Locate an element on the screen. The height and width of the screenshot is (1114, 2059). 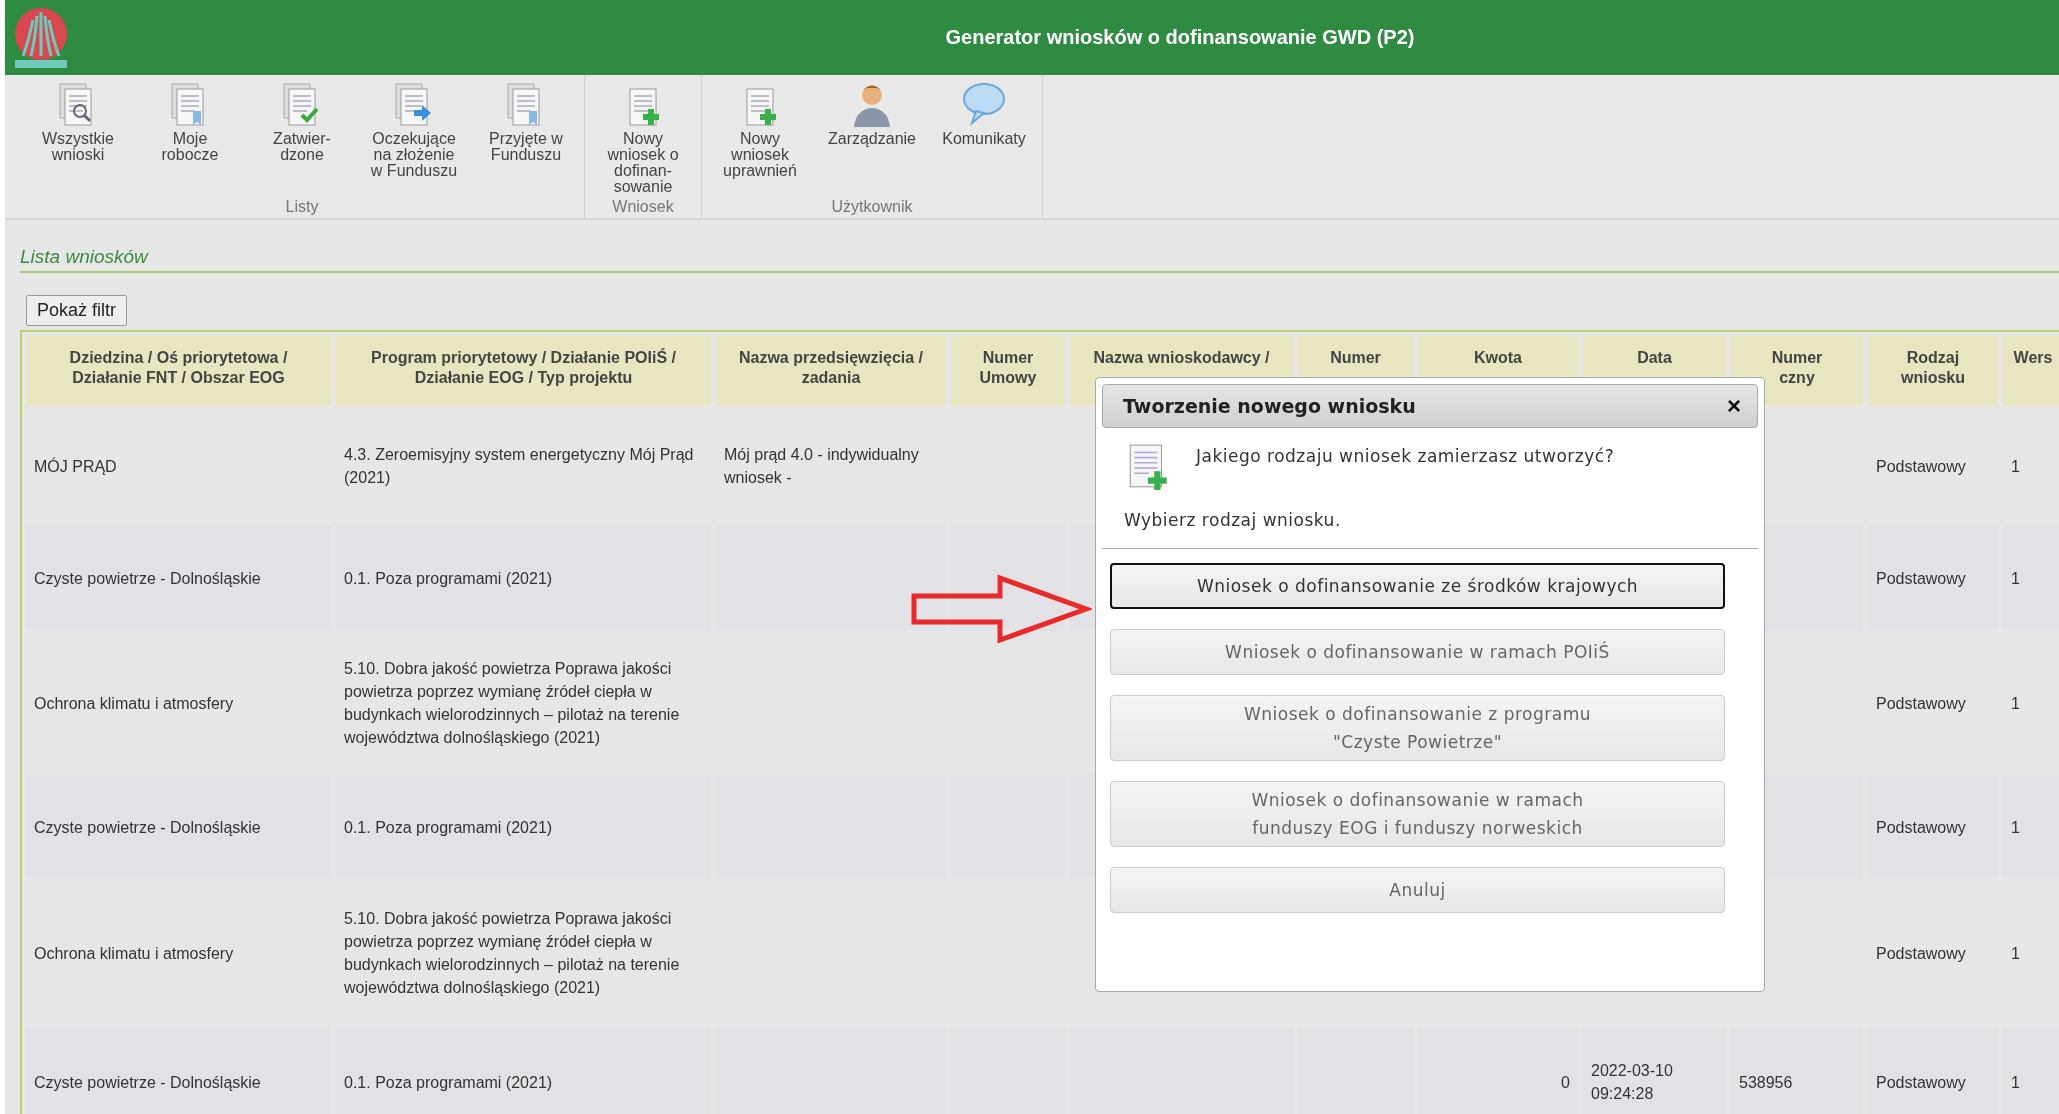
group-label: Użytkownik is located at coordinates (872, 207).